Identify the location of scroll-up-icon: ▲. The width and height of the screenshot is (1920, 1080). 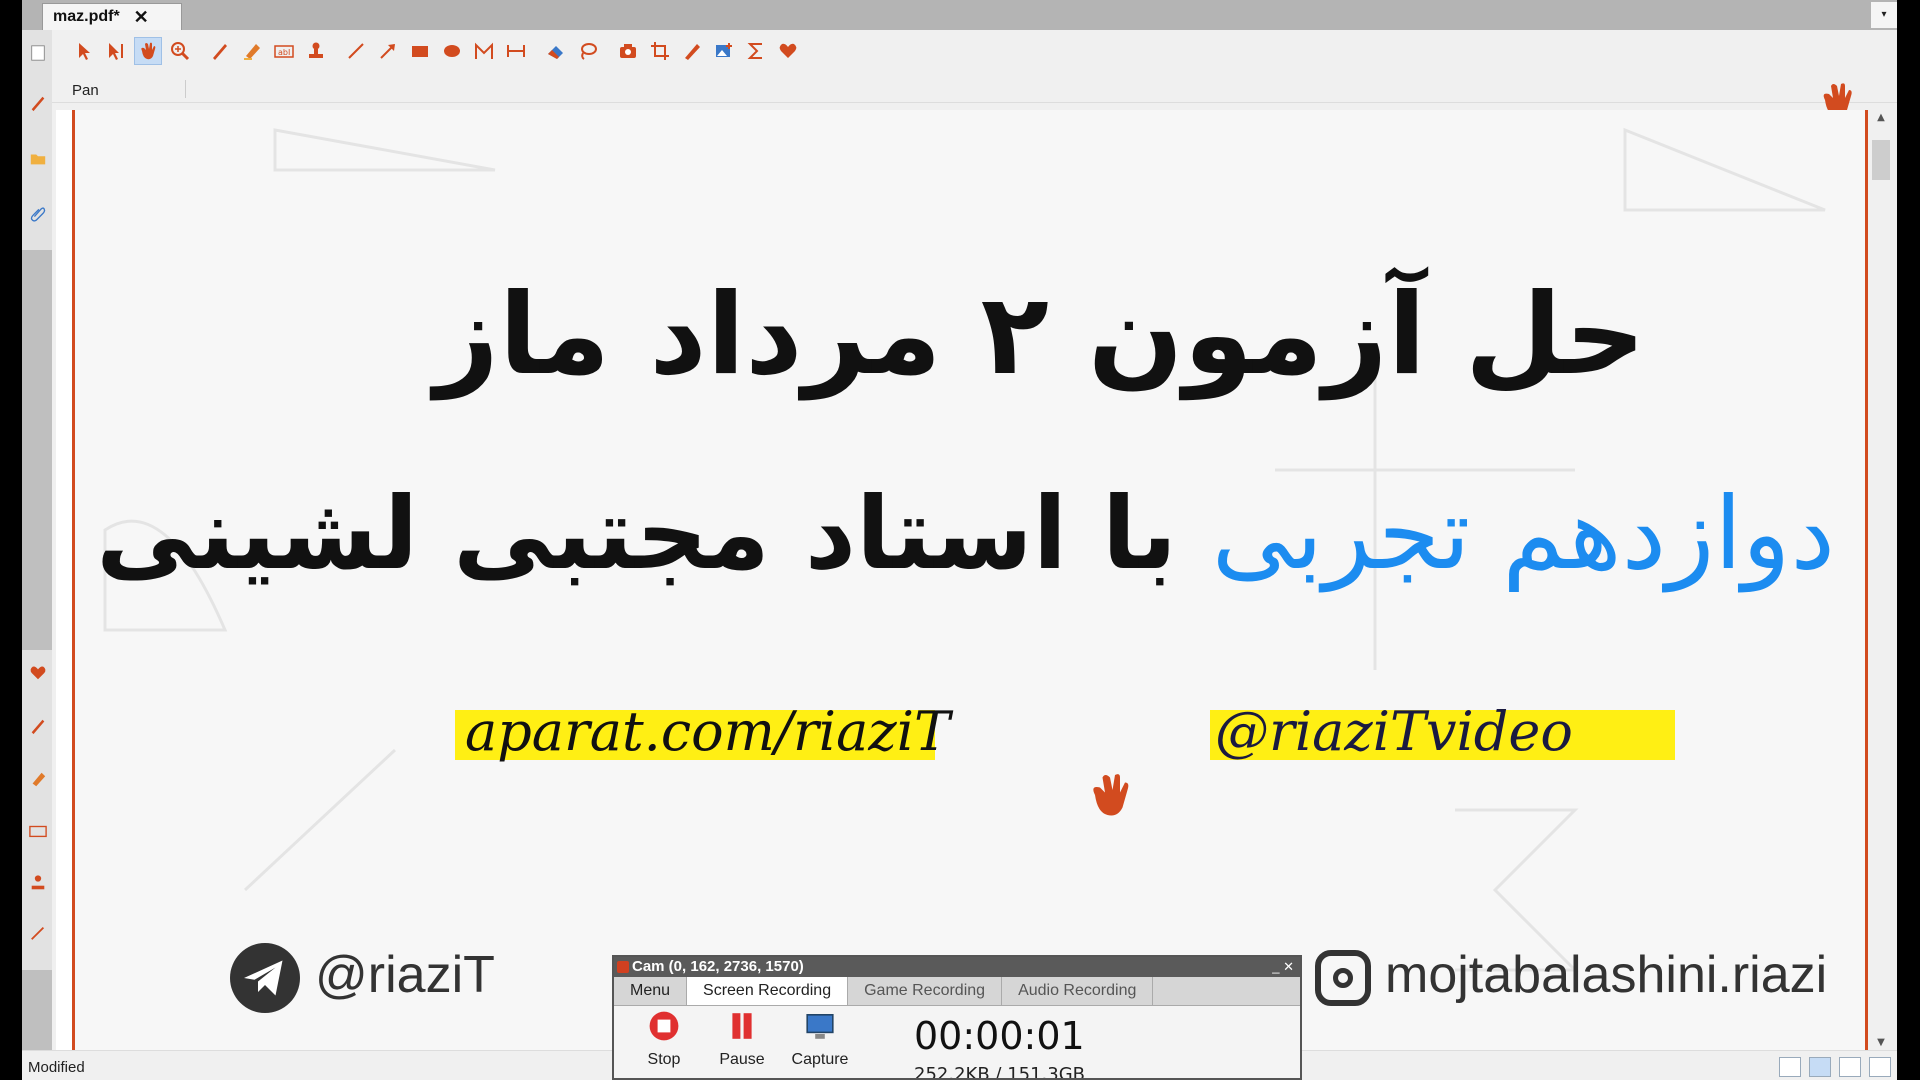
(1881, 117).